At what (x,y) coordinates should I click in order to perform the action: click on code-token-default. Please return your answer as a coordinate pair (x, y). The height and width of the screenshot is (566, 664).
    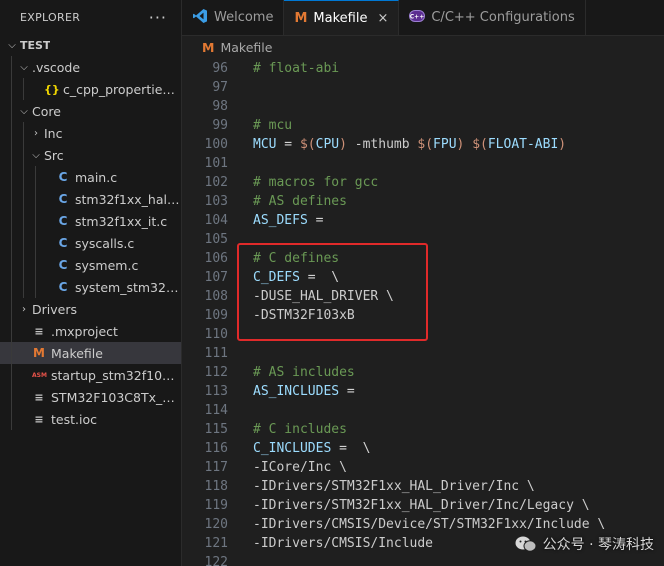
    Looking at the image, I should click on (468, 144).